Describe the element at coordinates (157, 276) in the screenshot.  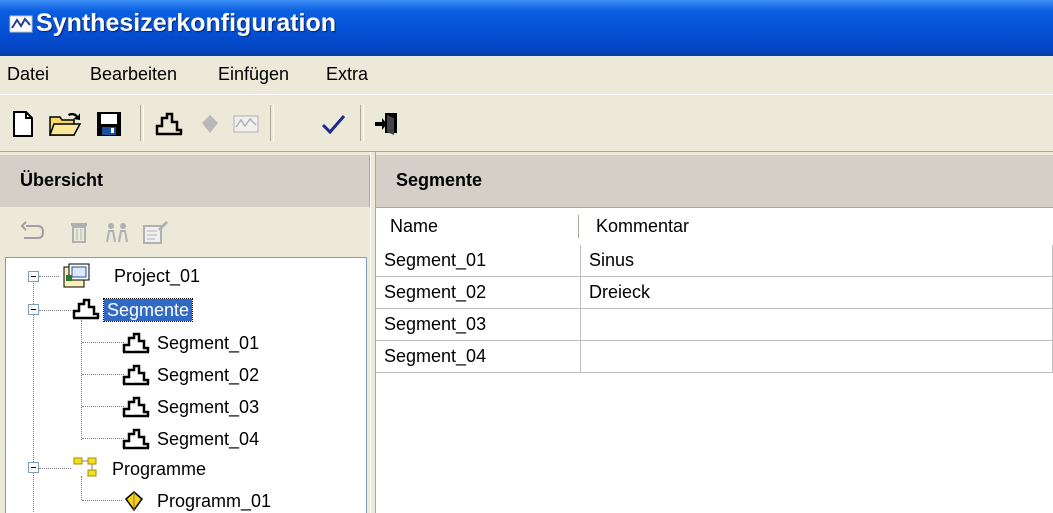
I see `tree-item-project: Project_01` at that location.